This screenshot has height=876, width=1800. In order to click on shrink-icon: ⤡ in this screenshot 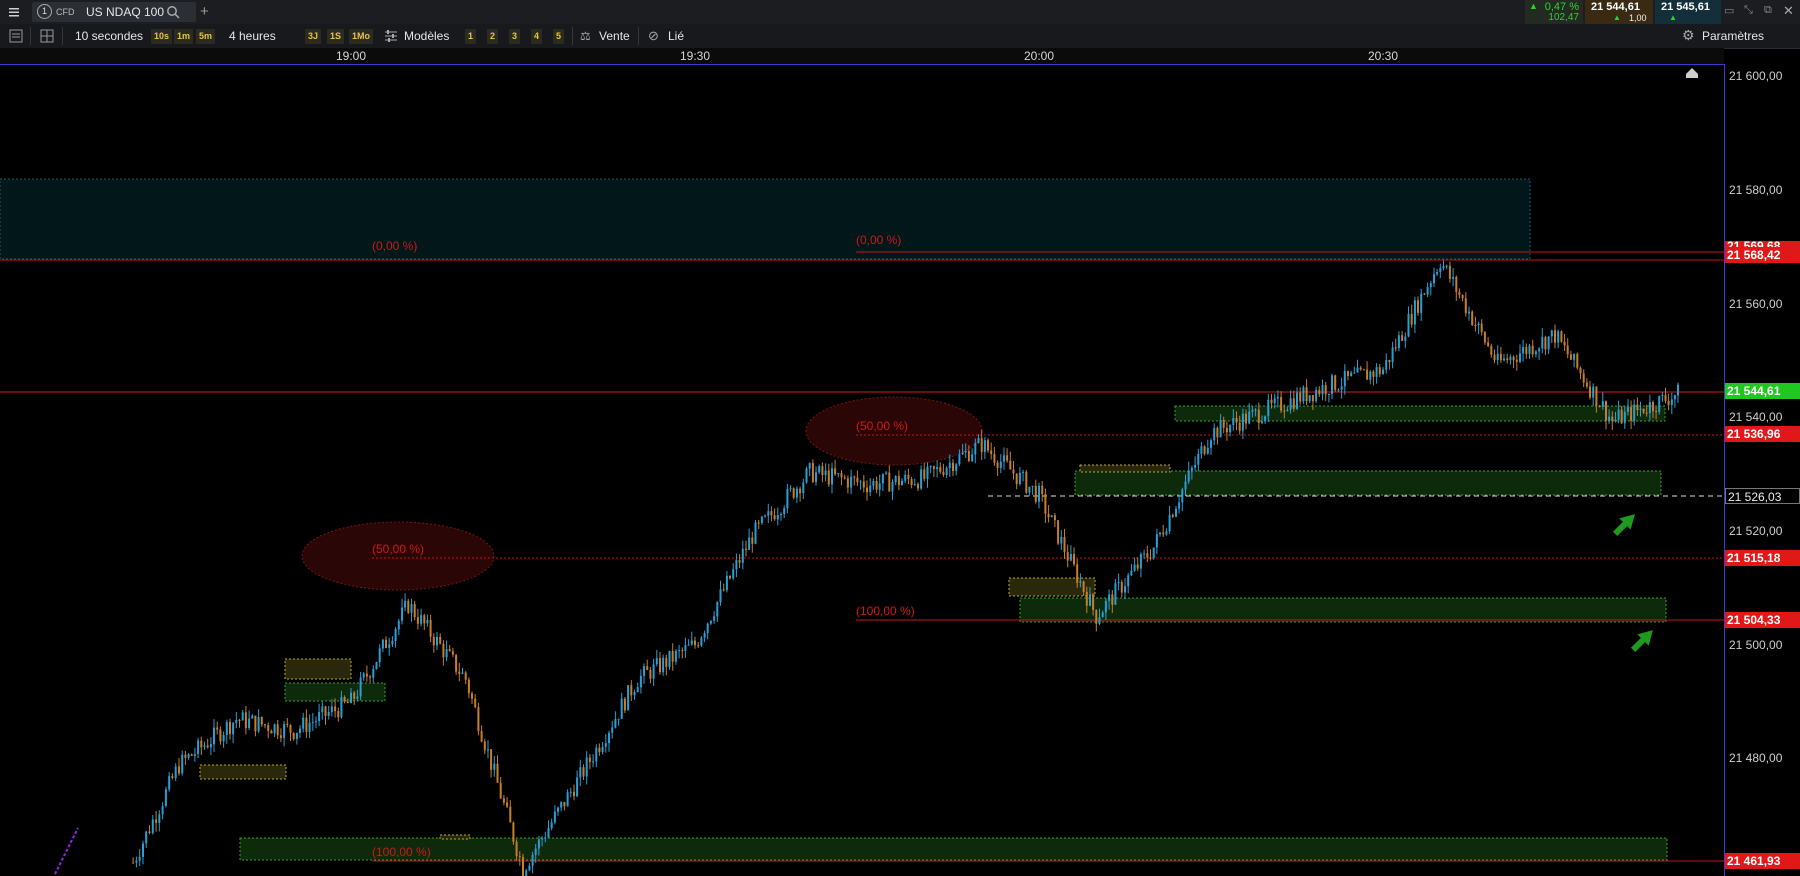, I will do `click(1748, 10)`.